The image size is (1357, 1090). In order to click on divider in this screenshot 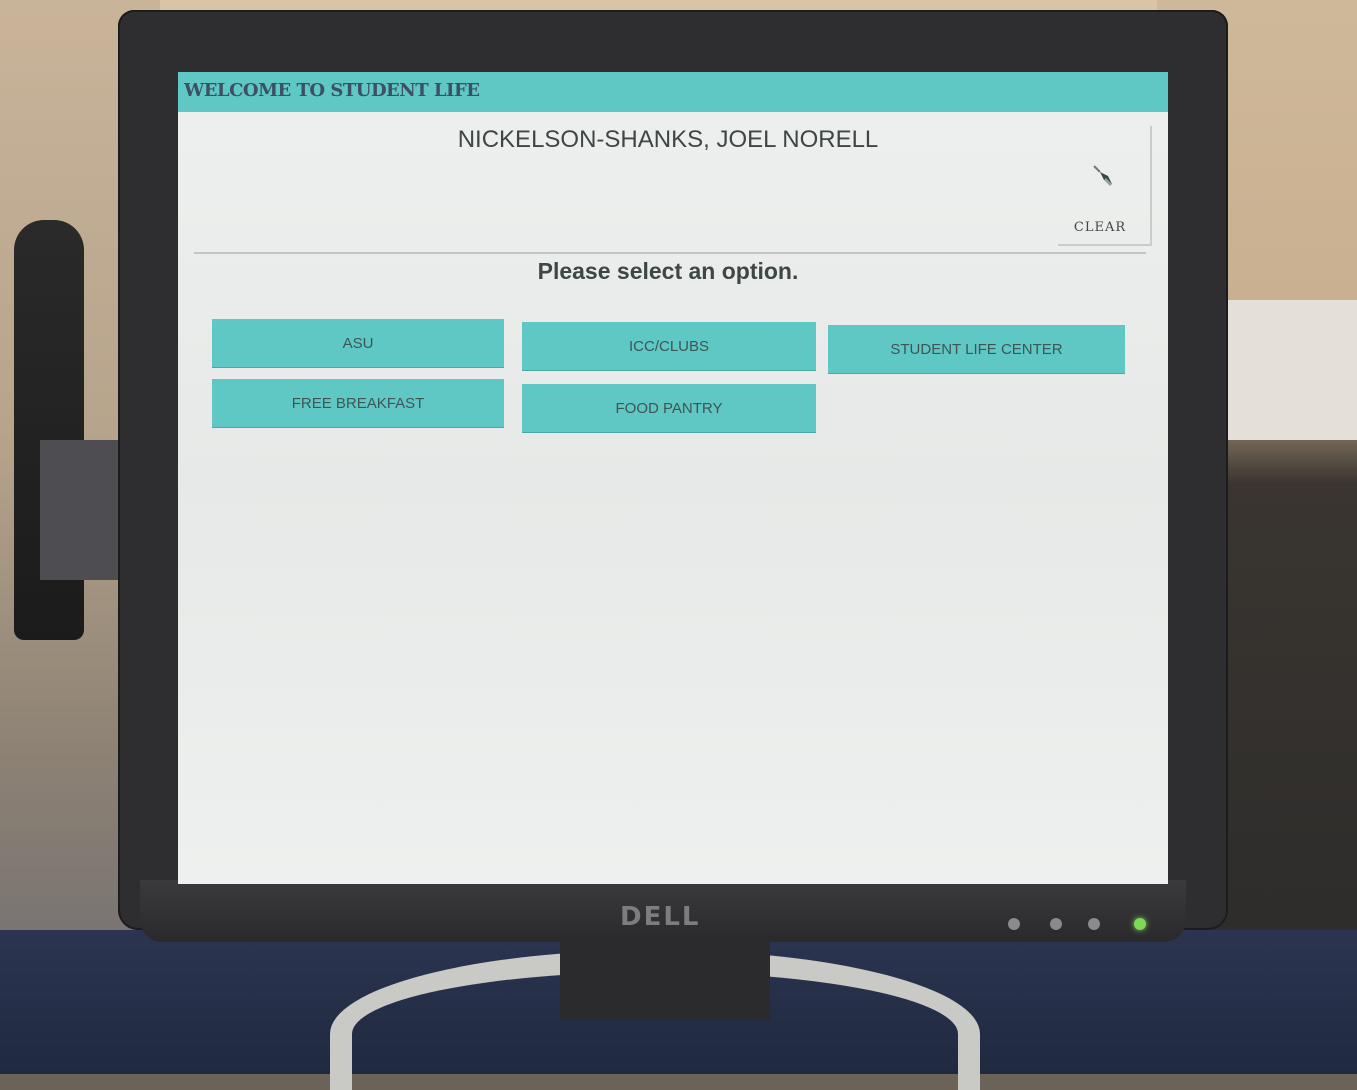, I will do `click(670, 253)`.